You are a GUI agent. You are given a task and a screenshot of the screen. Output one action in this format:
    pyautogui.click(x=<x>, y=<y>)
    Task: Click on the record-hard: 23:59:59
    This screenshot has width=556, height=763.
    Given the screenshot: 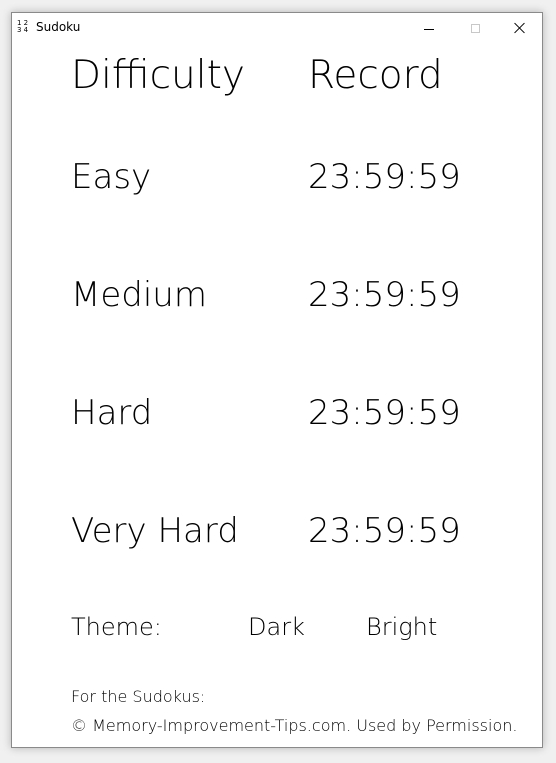 What is the action you would take?
    pyautogui.click(x=384, y=413)
    